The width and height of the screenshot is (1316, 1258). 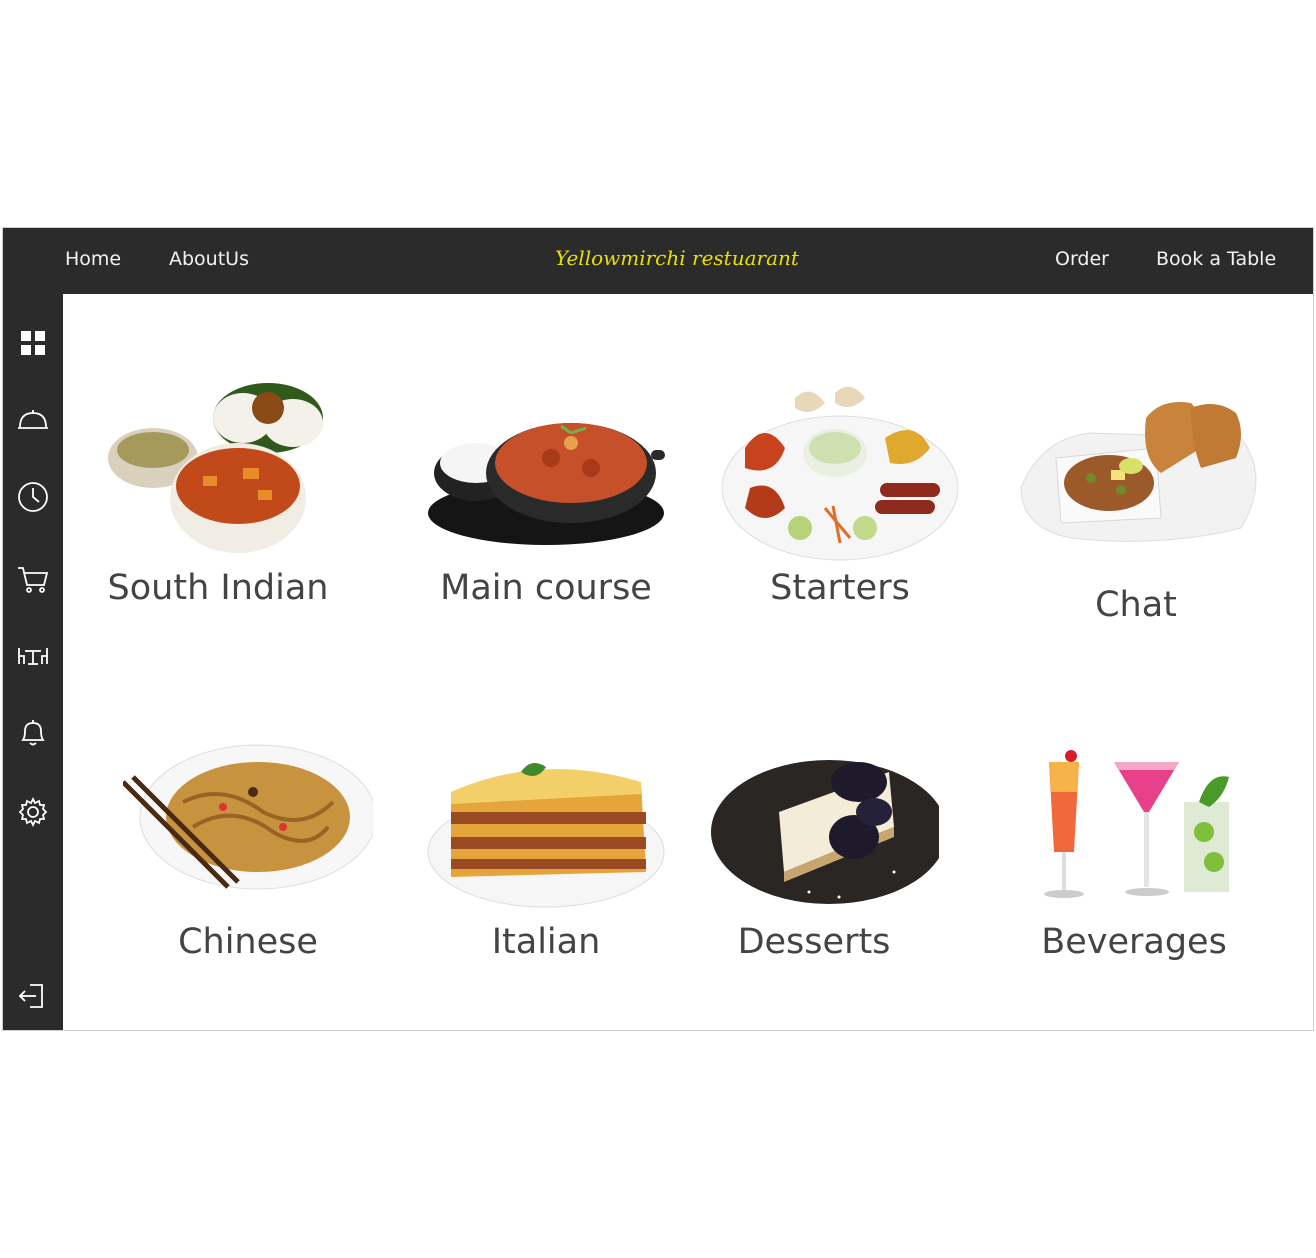 What do you see at coordinates (218, 588) in the screenshot?
I see `category-label: South Indian` at bounding box center [218, 588].